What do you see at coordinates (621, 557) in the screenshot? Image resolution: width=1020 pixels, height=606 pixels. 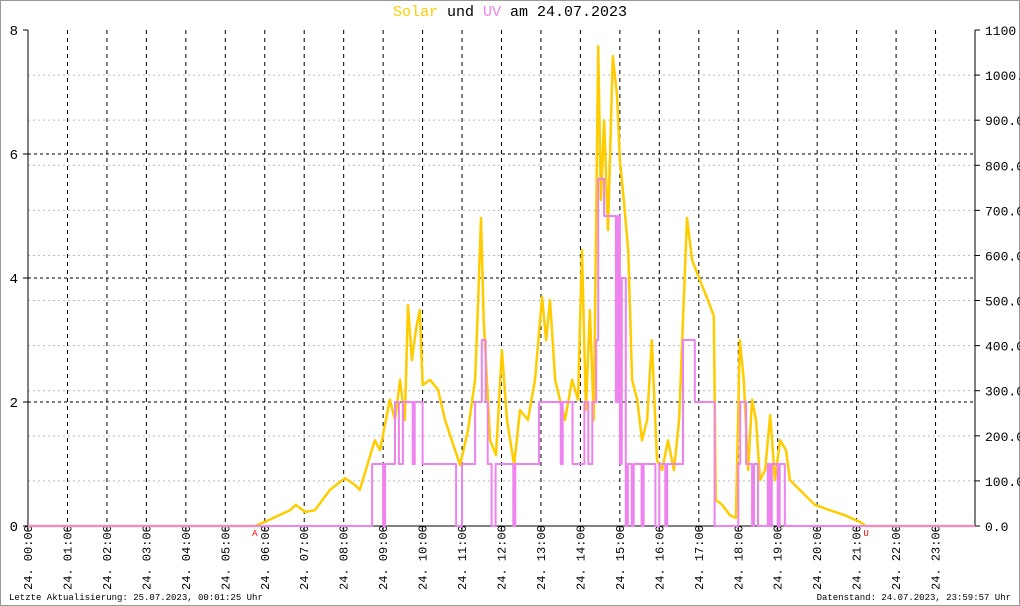 I see `x-tick-label: 24. 15:00` at bounding box center [621, 557].